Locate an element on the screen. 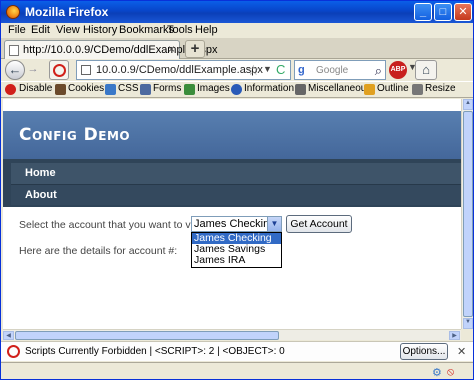 The height and width of the screenshot is (380, 474). window-title: Mozilla Firefox is located at coordinates (67, 12).